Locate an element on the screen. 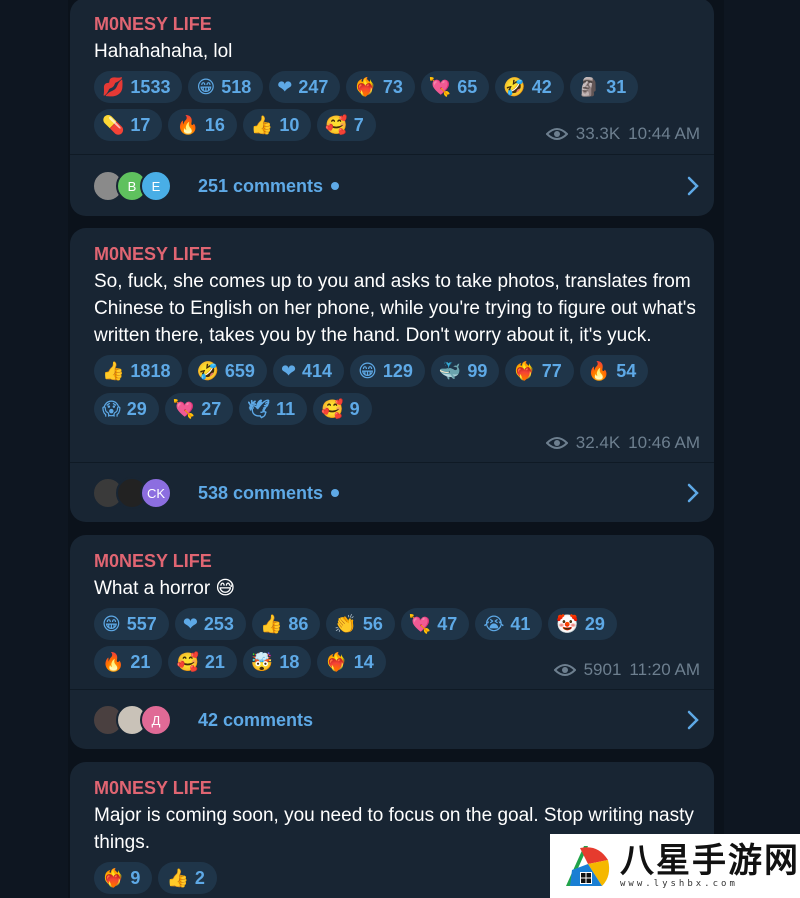 The height and width of the screenshot is (898, 800). reaction-chip: 🥰 7 is located at coordinates (346, 125).